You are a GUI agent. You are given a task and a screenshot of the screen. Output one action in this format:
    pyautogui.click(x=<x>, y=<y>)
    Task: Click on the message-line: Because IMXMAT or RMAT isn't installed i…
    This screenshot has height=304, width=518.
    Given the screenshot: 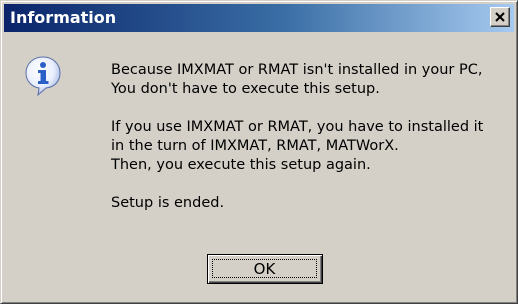 What is the action you would take?
    pyautogui.click(x=297, y=70)
    